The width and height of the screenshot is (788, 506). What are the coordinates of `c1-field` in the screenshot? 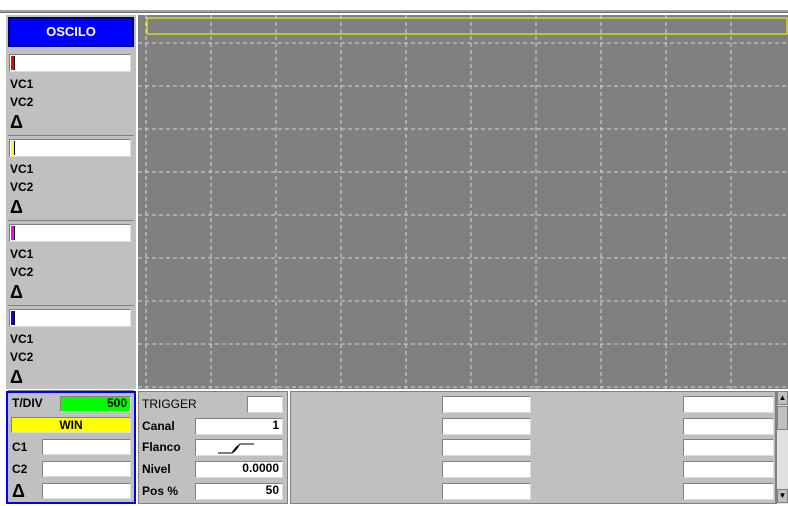 It's located at (86, 447).